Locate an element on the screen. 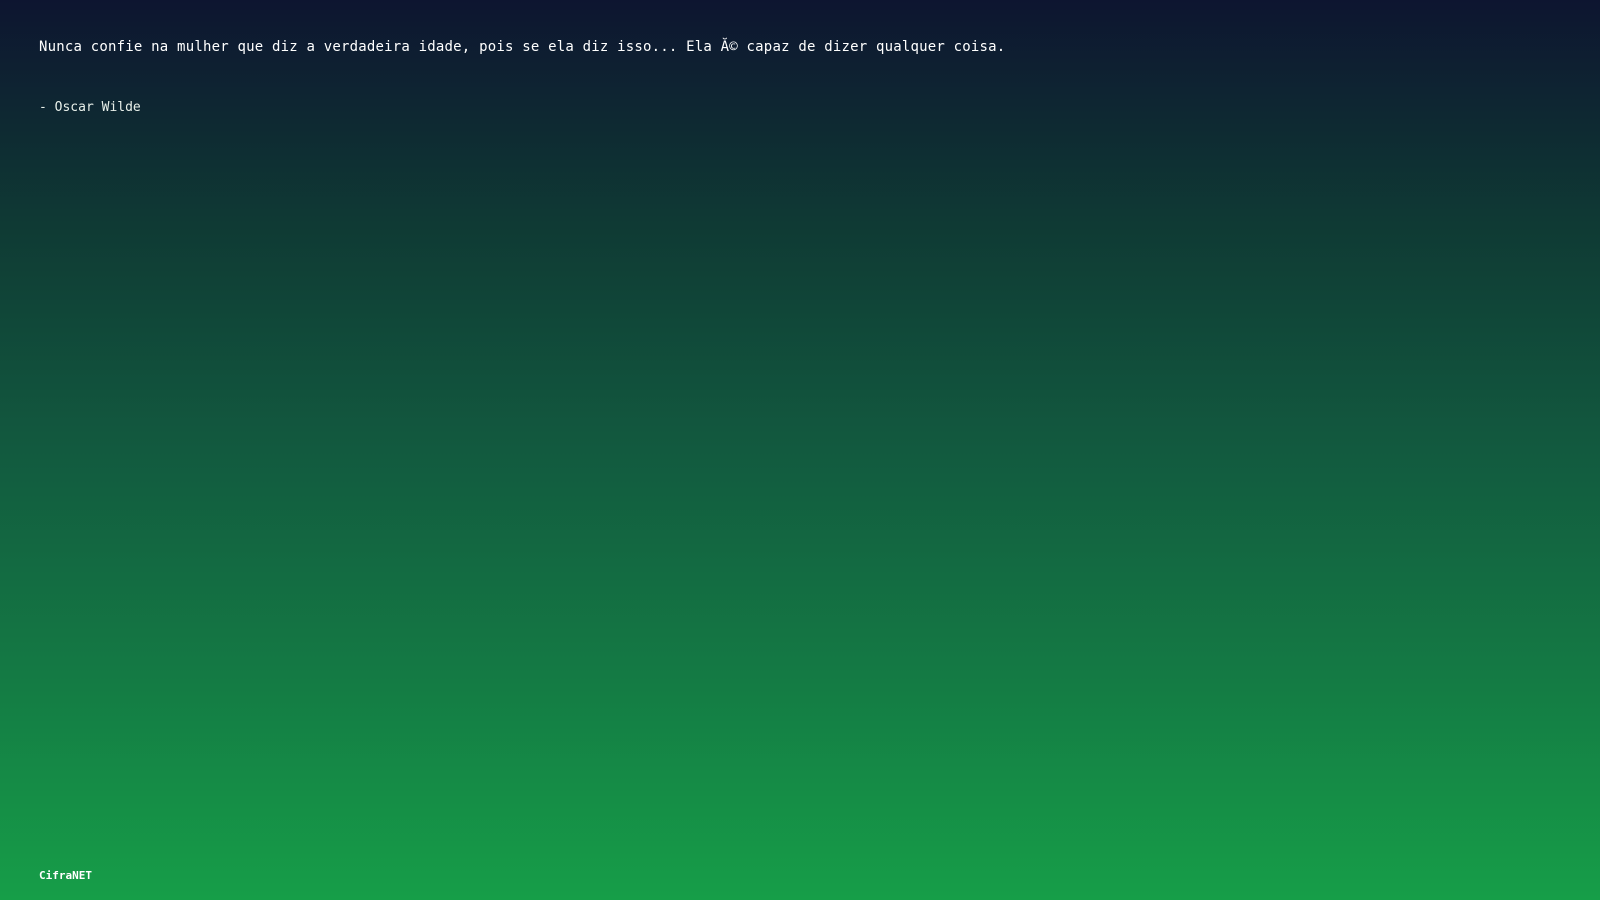 The height and width of the screenshot is (900, 1600). quote-author: - Oscar Wilde is located at coordinates (90, 107).